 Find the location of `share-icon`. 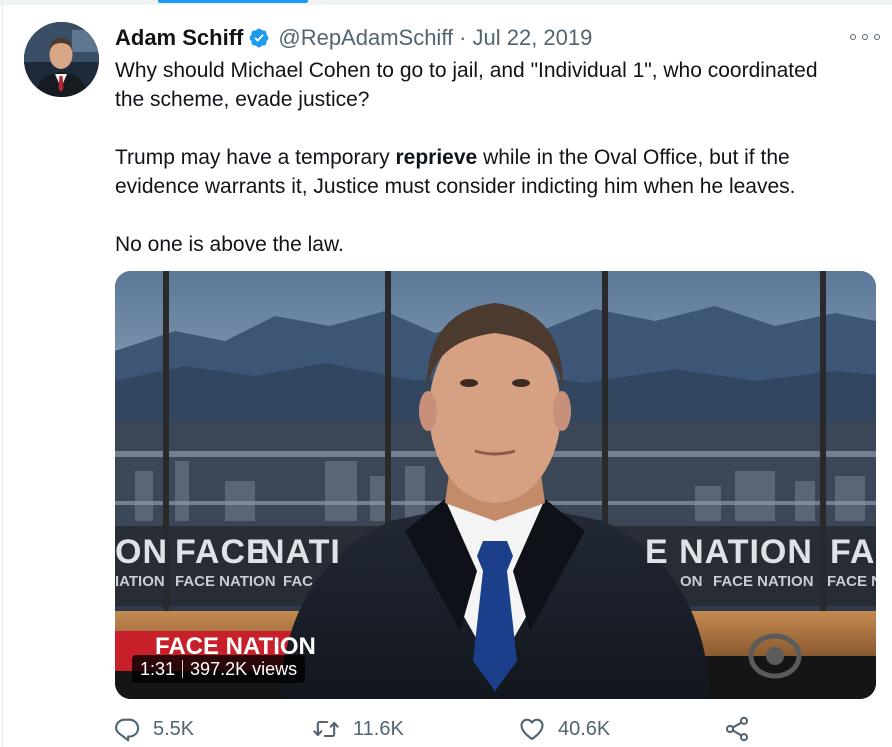

share-icon is located at coordinates (737, 729).